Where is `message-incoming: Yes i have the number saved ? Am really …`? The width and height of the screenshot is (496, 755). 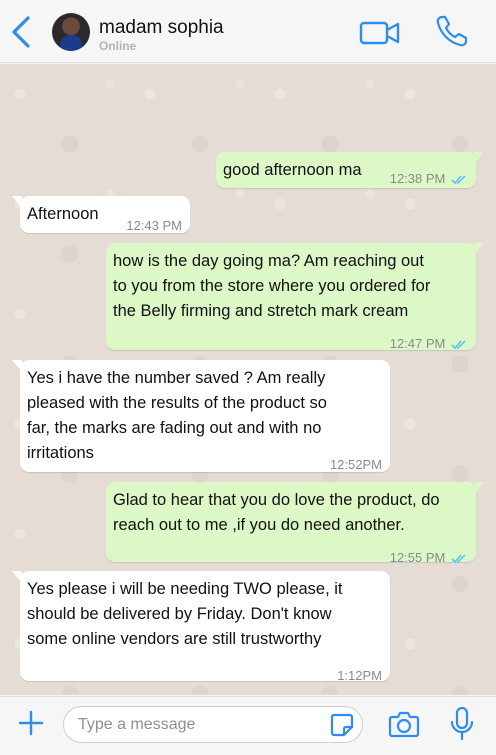
message-incoming: Yes i have the number saved ? Am really … is located at coordinates (201, 416).